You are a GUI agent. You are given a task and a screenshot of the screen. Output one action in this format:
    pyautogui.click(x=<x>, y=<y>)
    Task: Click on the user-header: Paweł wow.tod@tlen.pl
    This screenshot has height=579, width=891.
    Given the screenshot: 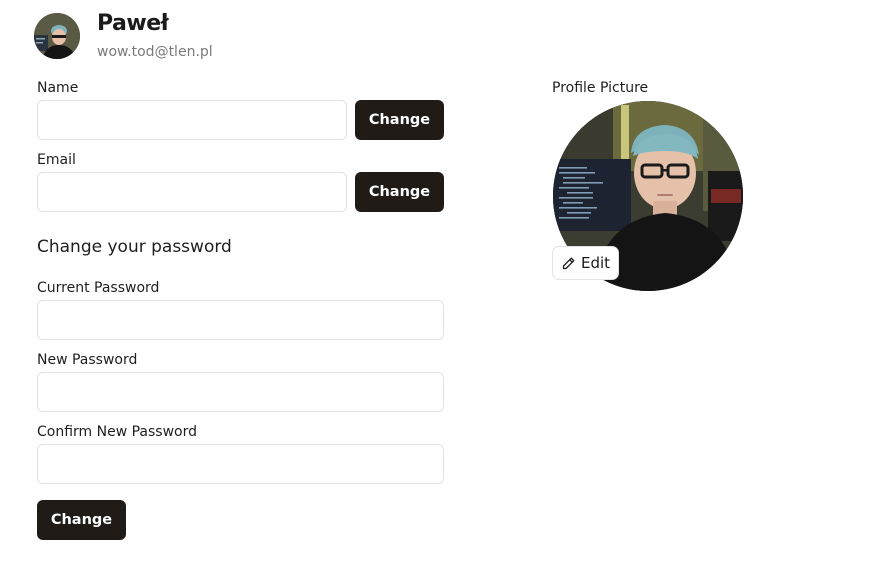 What is the action you would take?
    pyautogui.click(x=123, y=36)
    